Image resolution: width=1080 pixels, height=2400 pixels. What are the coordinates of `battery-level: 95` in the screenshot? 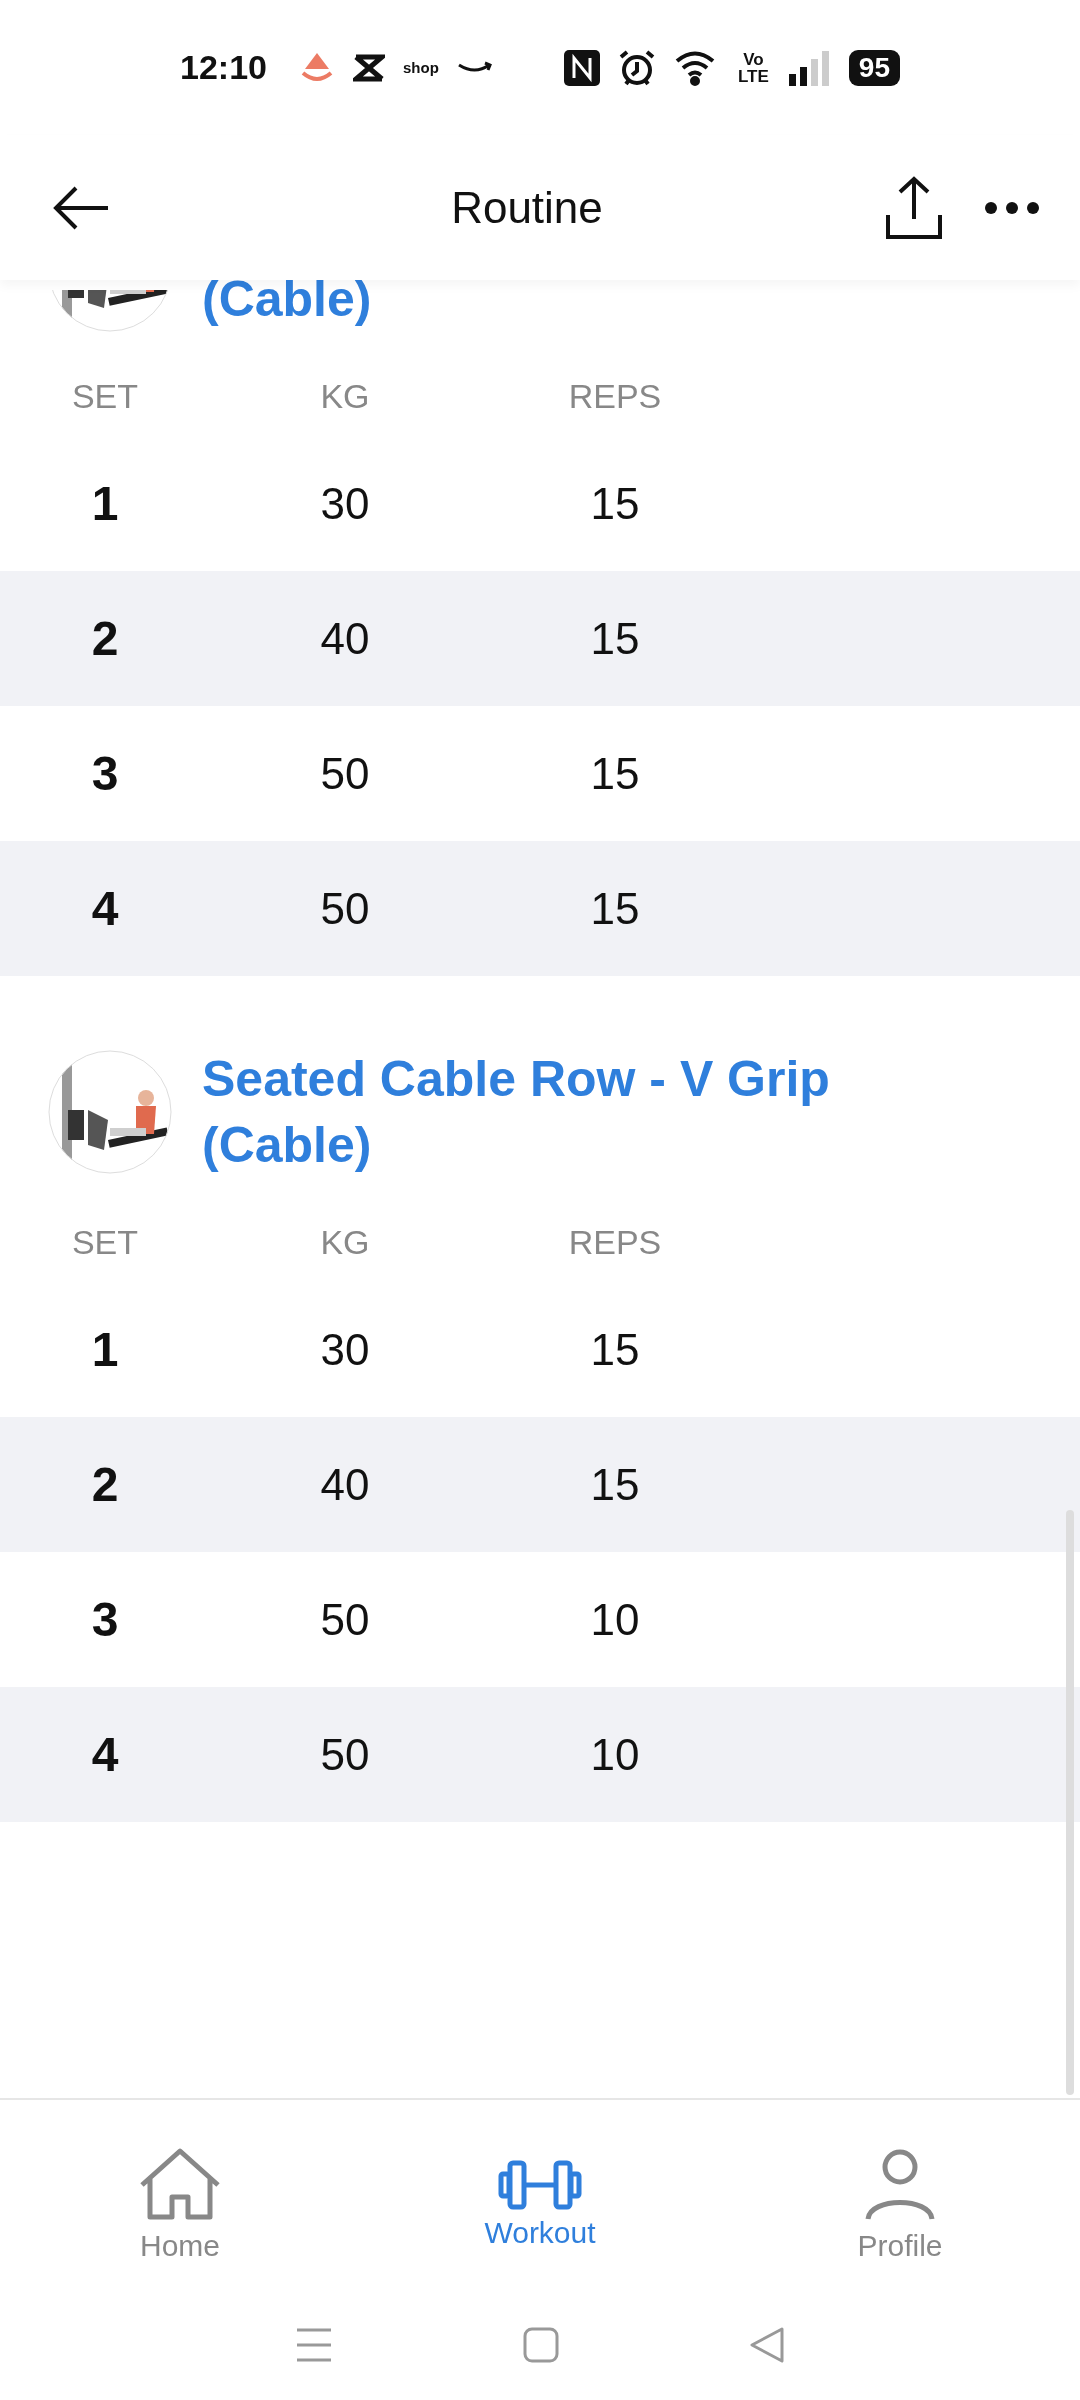 It's located at (874, 67).